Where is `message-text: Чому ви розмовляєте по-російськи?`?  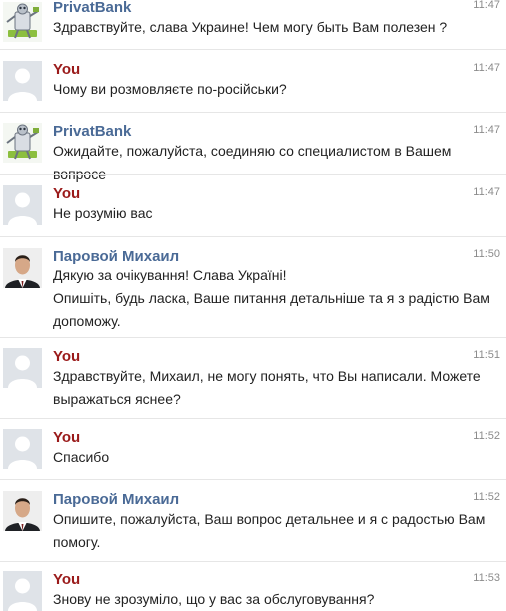 message-text: Чому ви розмовляєте по-російськи? is located at coordinates (278, 89).